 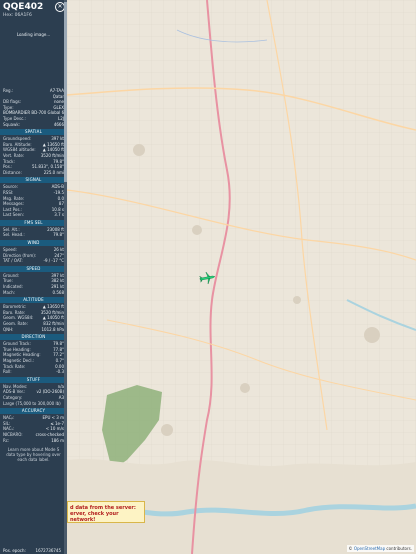 I want to click on data-label: TAT / OAT:, so click(x=13, y=261).